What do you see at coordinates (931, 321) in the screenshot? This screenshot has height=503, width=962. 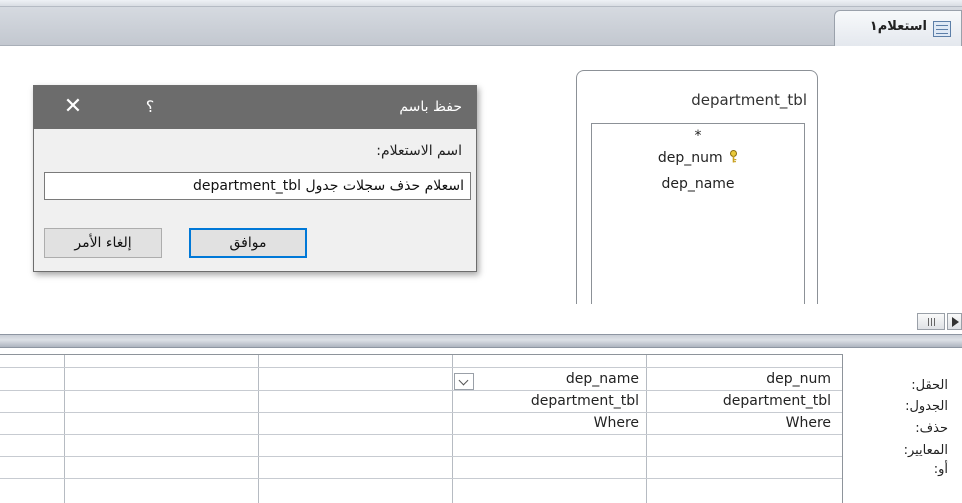 I see `scrollbar-thumb` at bounding box center [931, 321].